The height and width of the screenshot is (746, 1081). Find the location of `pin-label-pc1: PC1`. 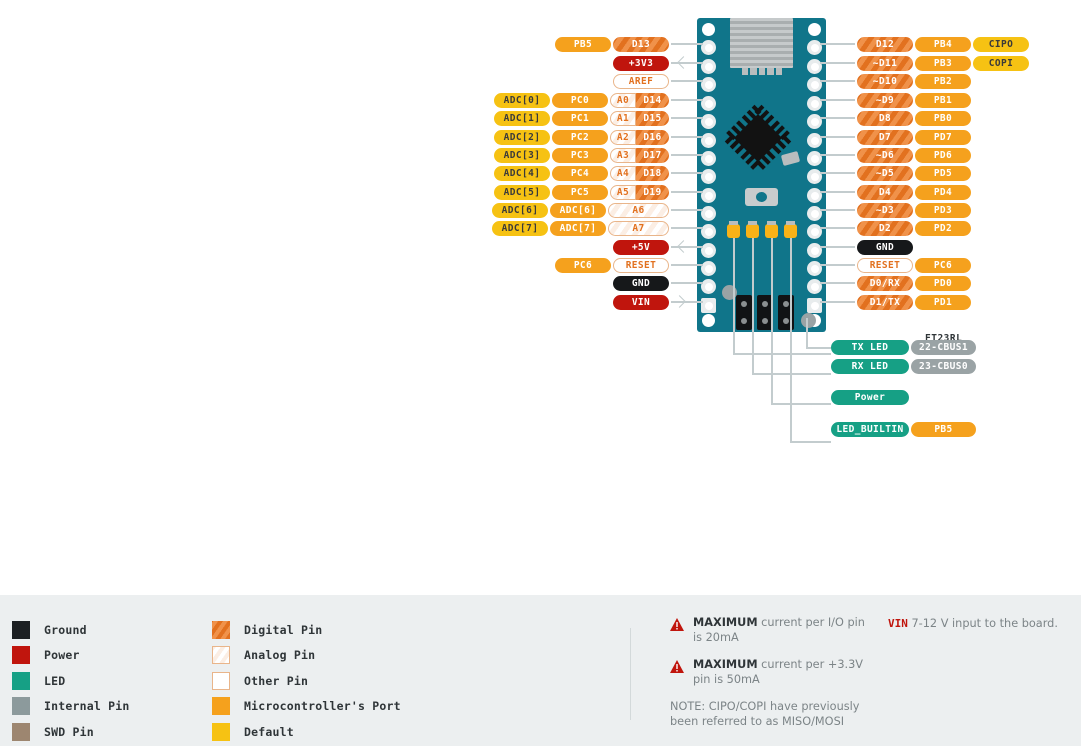

pin-label-pc1: PC1 is located at coordinates (580, 118).